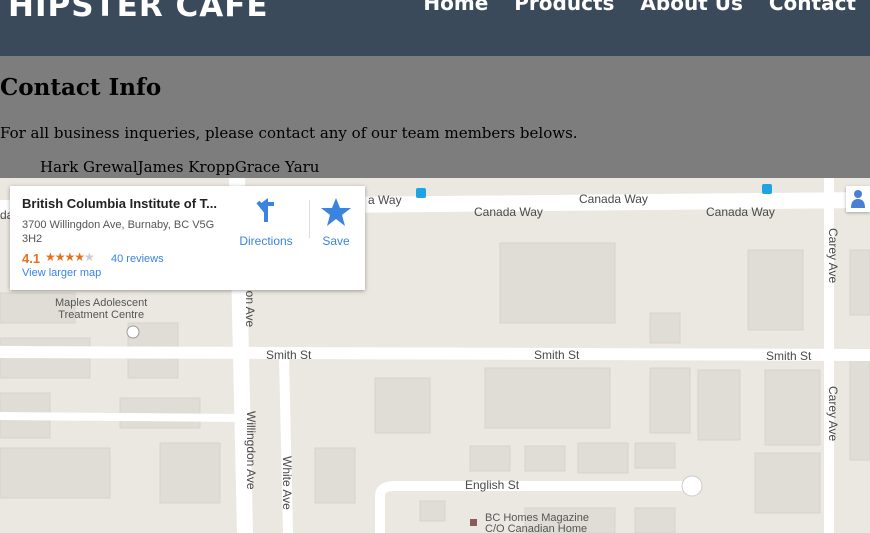 The image size is (870, 533). Describe the element at coordinates (133, 332) in the screenshot. I see `museum-icon` at that location.